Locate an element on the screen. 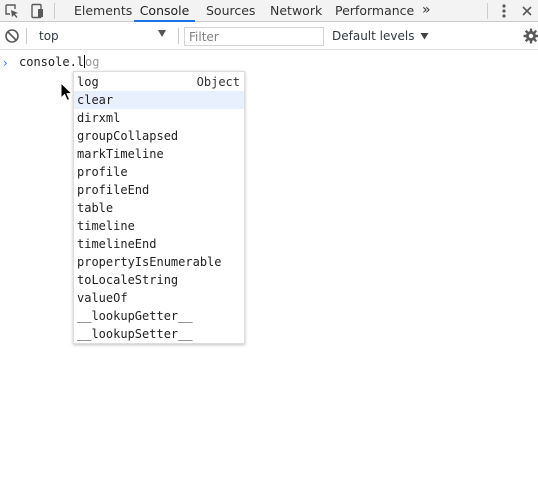  autocomplete-item-label: markTimeline is located at coordinates (120, 154).